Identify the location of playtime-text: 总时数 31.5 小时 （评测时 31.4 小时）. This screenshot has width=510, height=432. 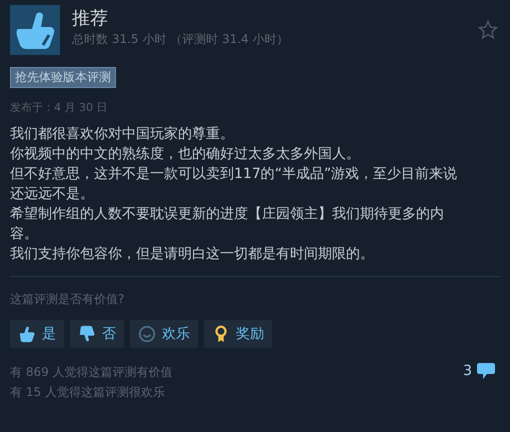
(181, 39).